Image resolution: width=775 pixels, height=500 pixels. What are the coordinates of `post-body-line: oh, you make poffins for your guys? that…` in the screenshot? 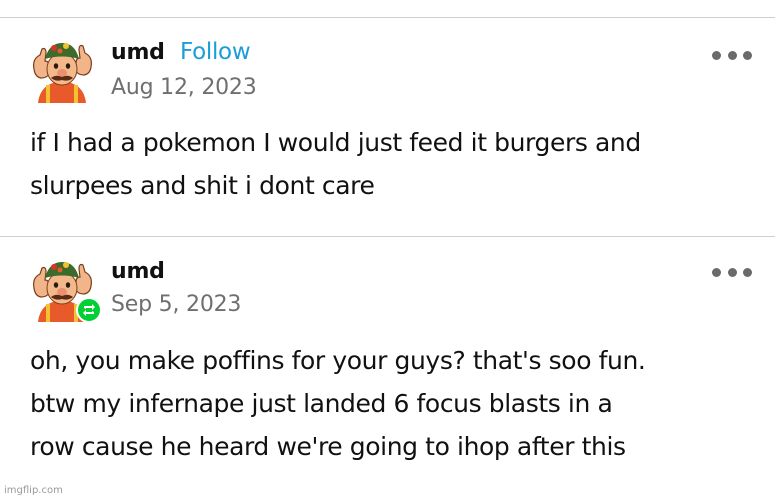 It's located at (338, 360).